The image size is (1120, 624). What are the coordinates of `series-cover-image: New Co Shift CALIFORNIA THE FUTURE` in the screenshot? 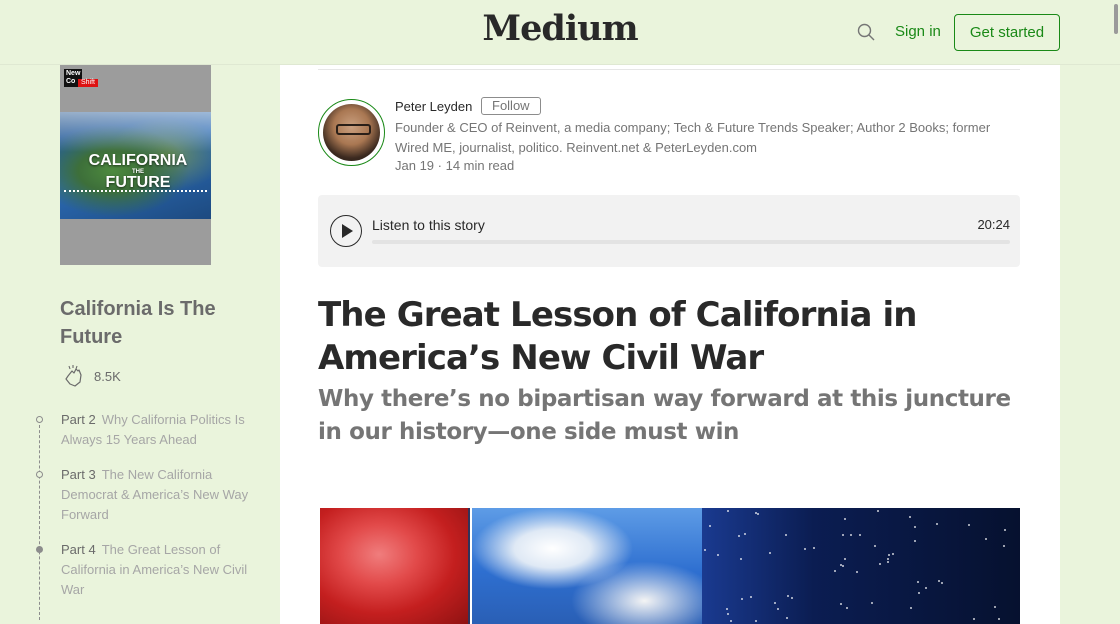 It's located at (135, 165).